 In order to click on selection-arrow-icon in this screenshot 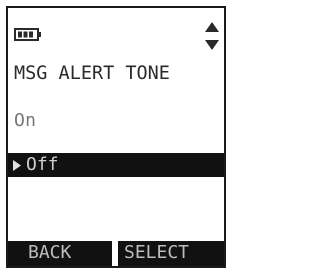, I will do `click(17, 165)`.